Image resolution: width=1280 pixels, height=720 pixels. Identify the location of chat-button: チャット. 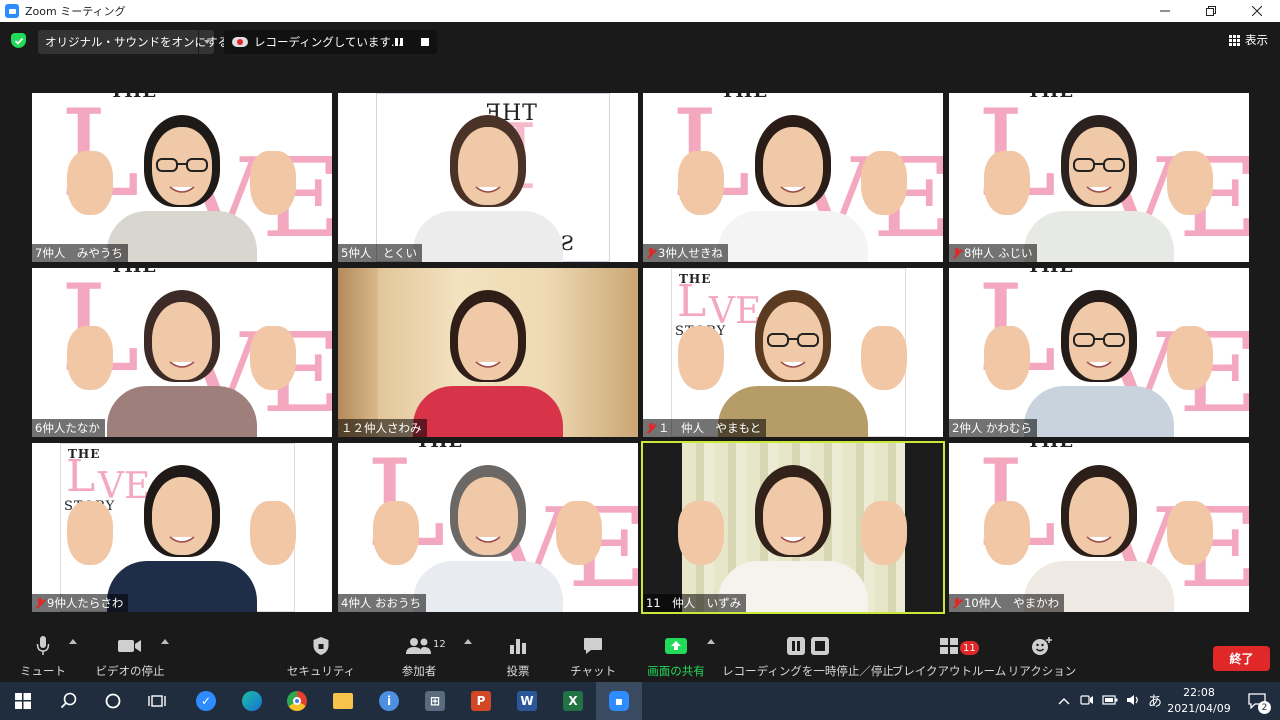
(593, 657).